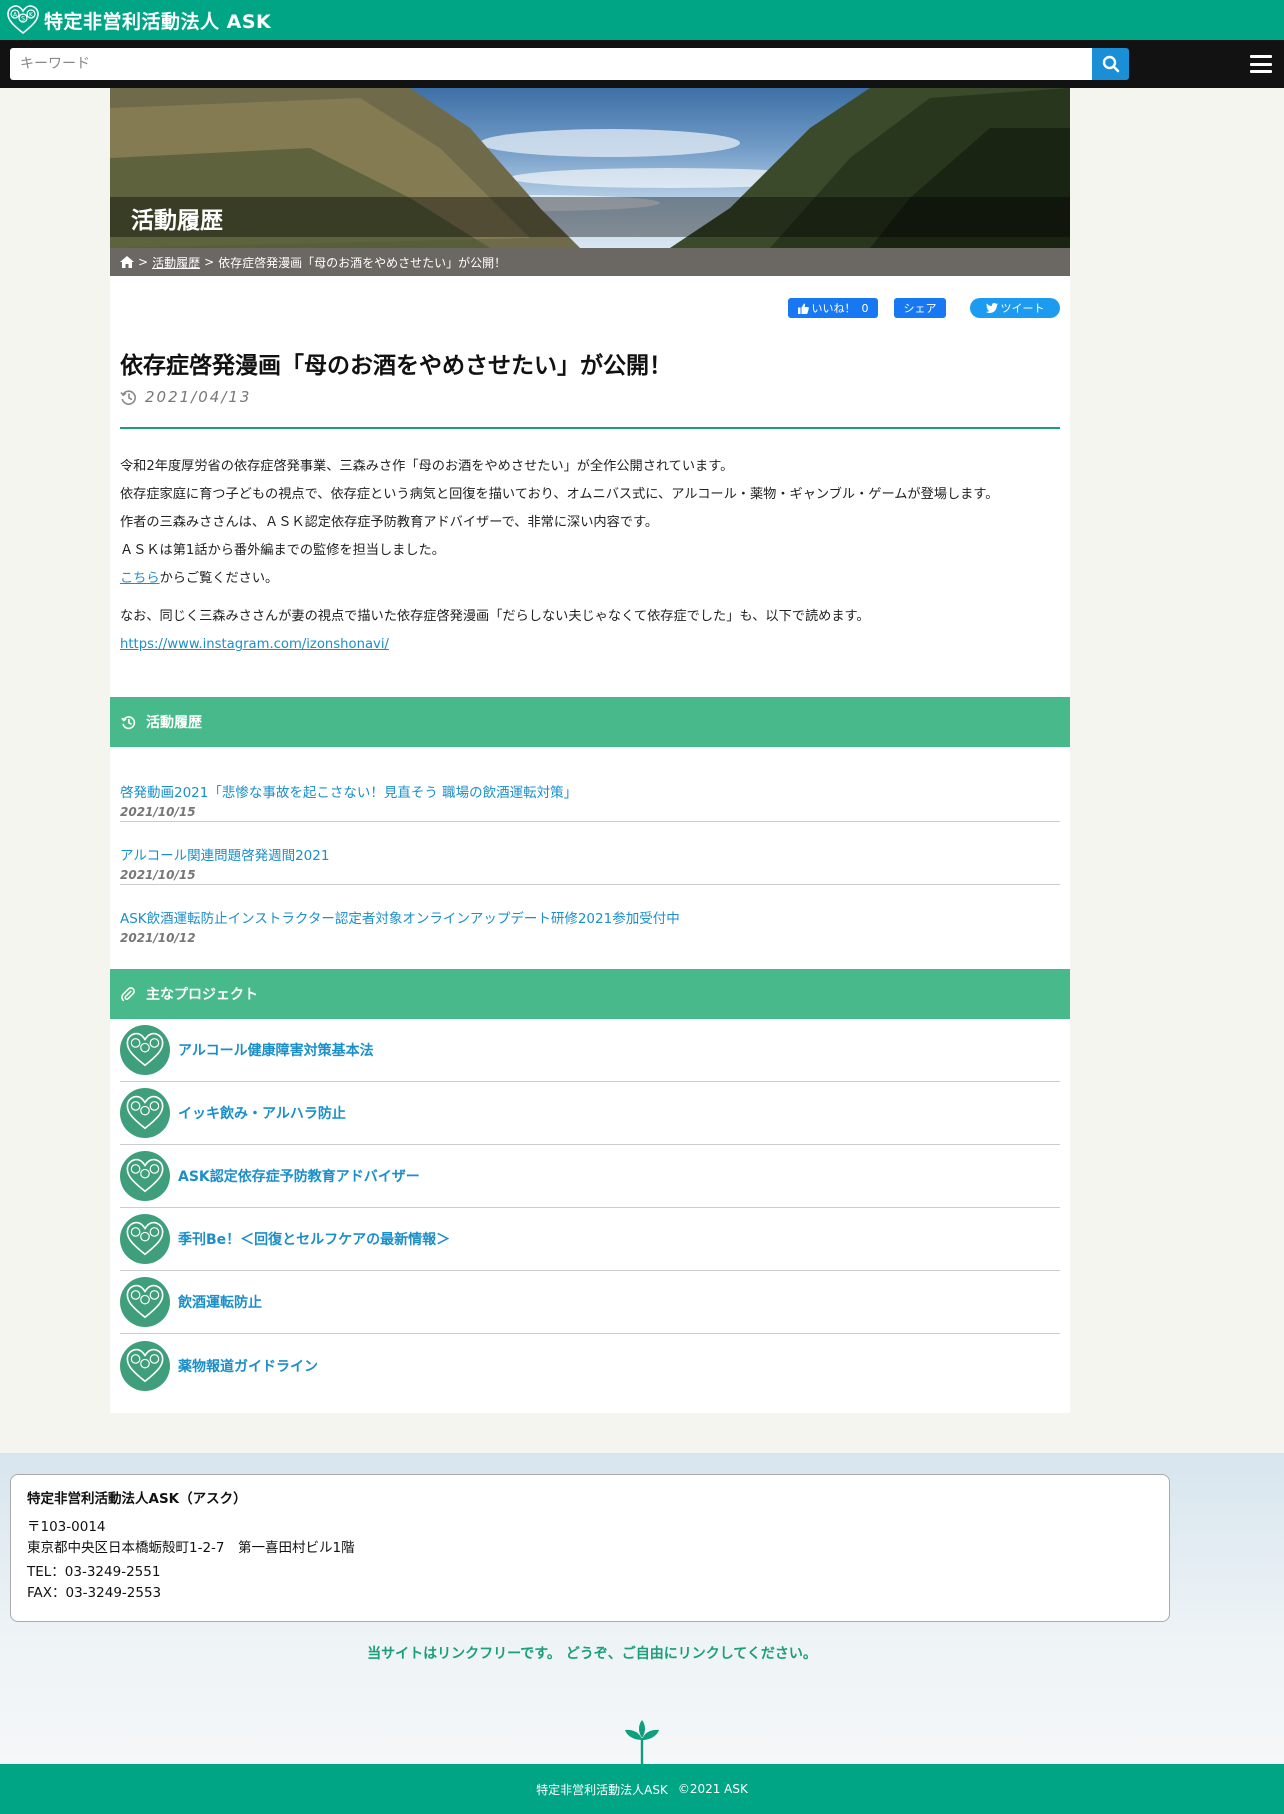 The width and height of the screenshot is (1284, 1814). Describe the element at coordinates (920, 308) in the screenshot. I see `facebook-share-button: シェア` at that location.